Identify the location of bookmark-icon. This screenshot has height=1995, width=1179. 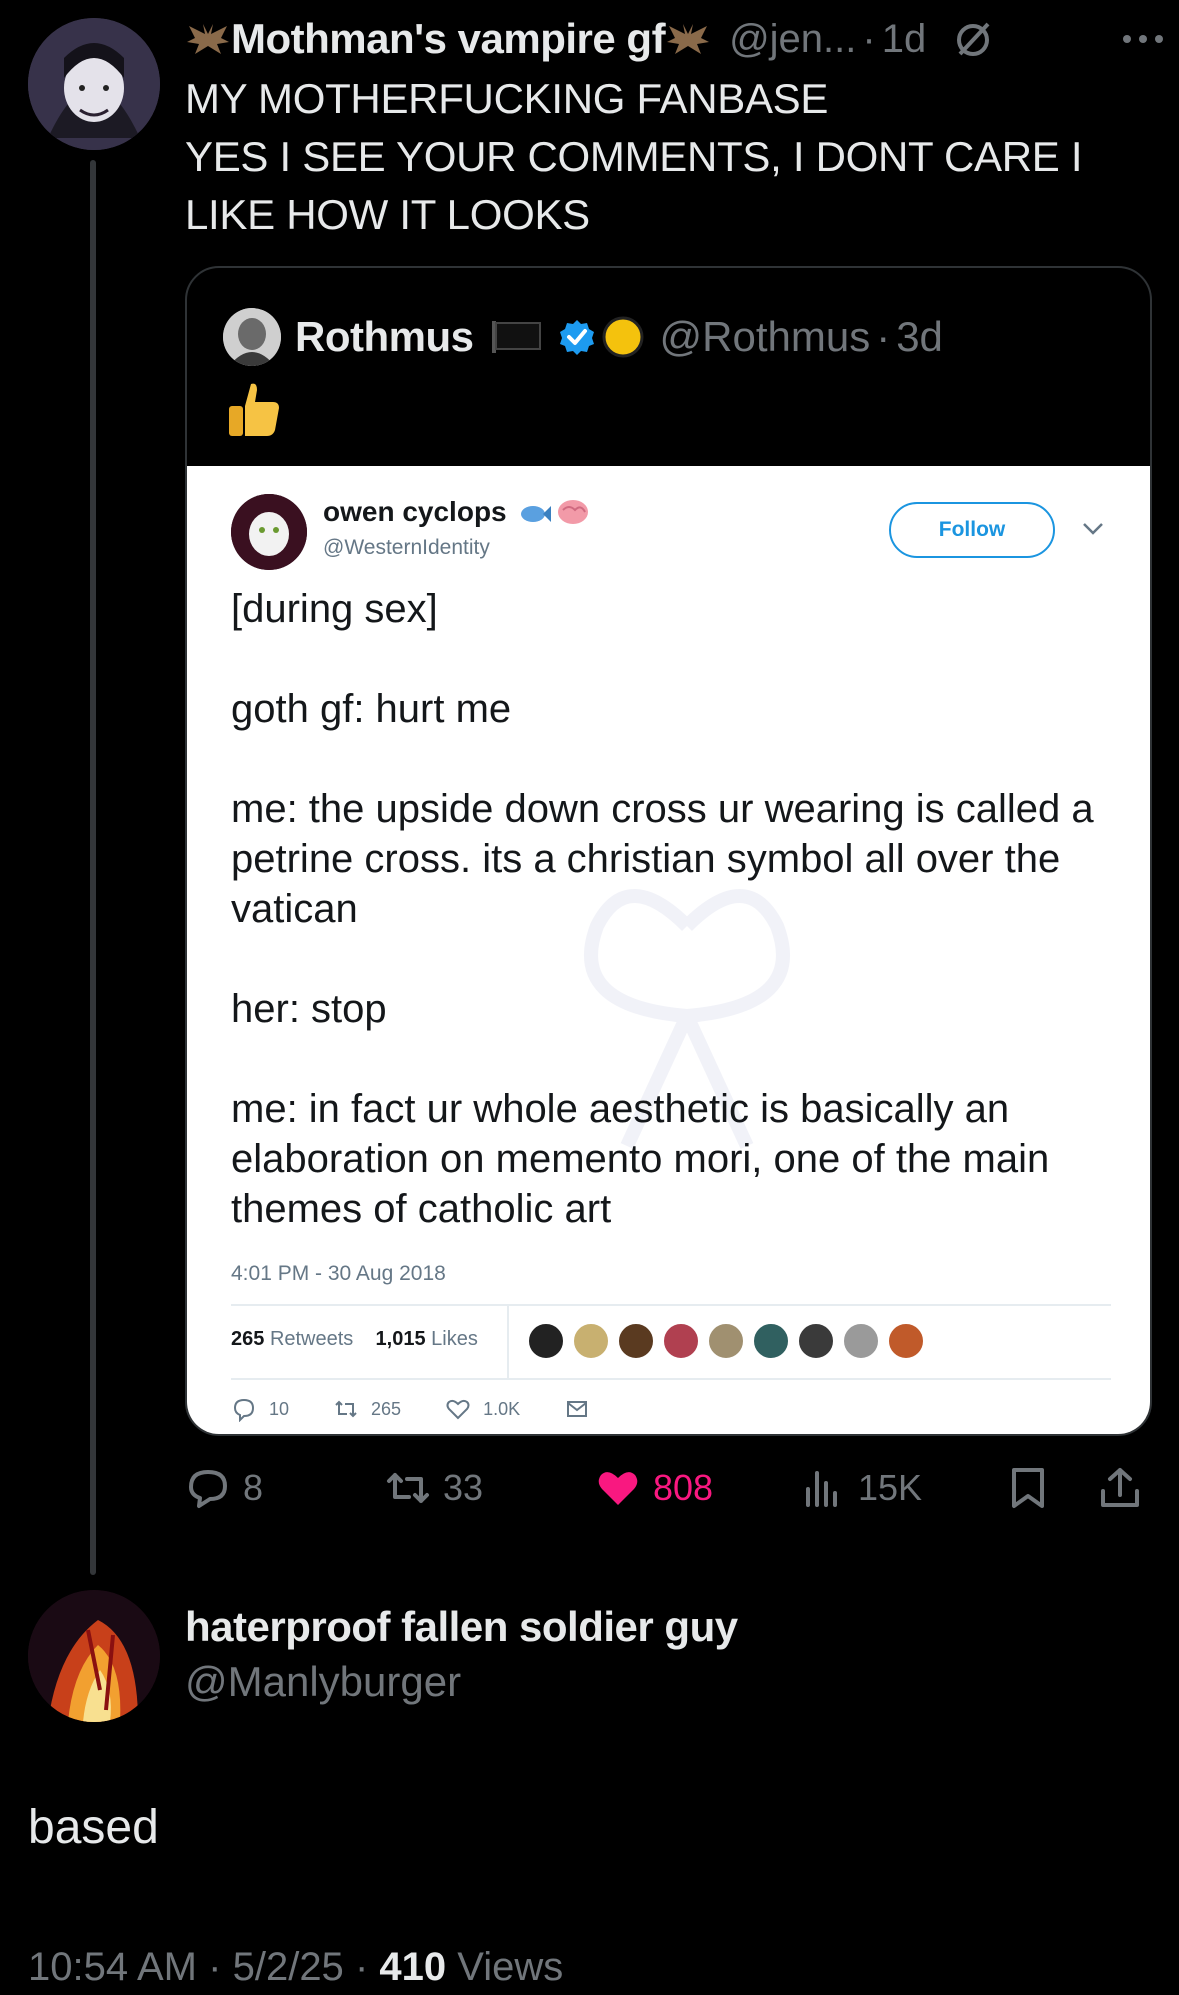
(1028, 1488).